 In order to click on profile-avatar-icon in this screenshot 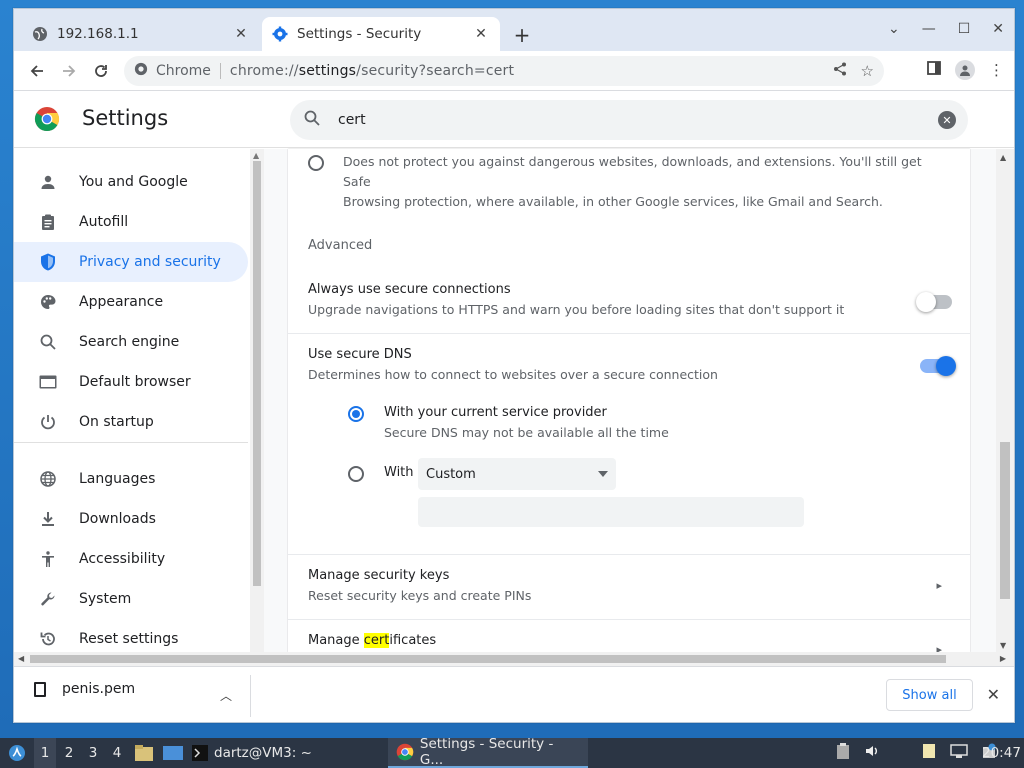, I will do `click(965, 70)`.